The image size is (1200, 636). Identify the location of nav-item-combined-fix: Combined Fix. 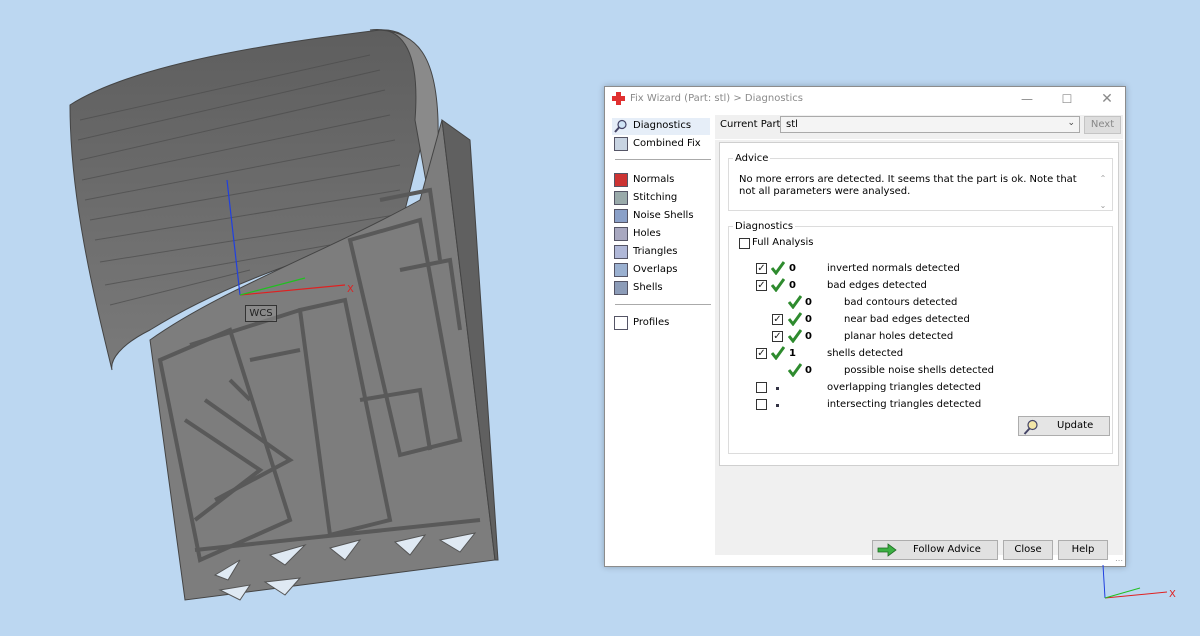
(661, 144).